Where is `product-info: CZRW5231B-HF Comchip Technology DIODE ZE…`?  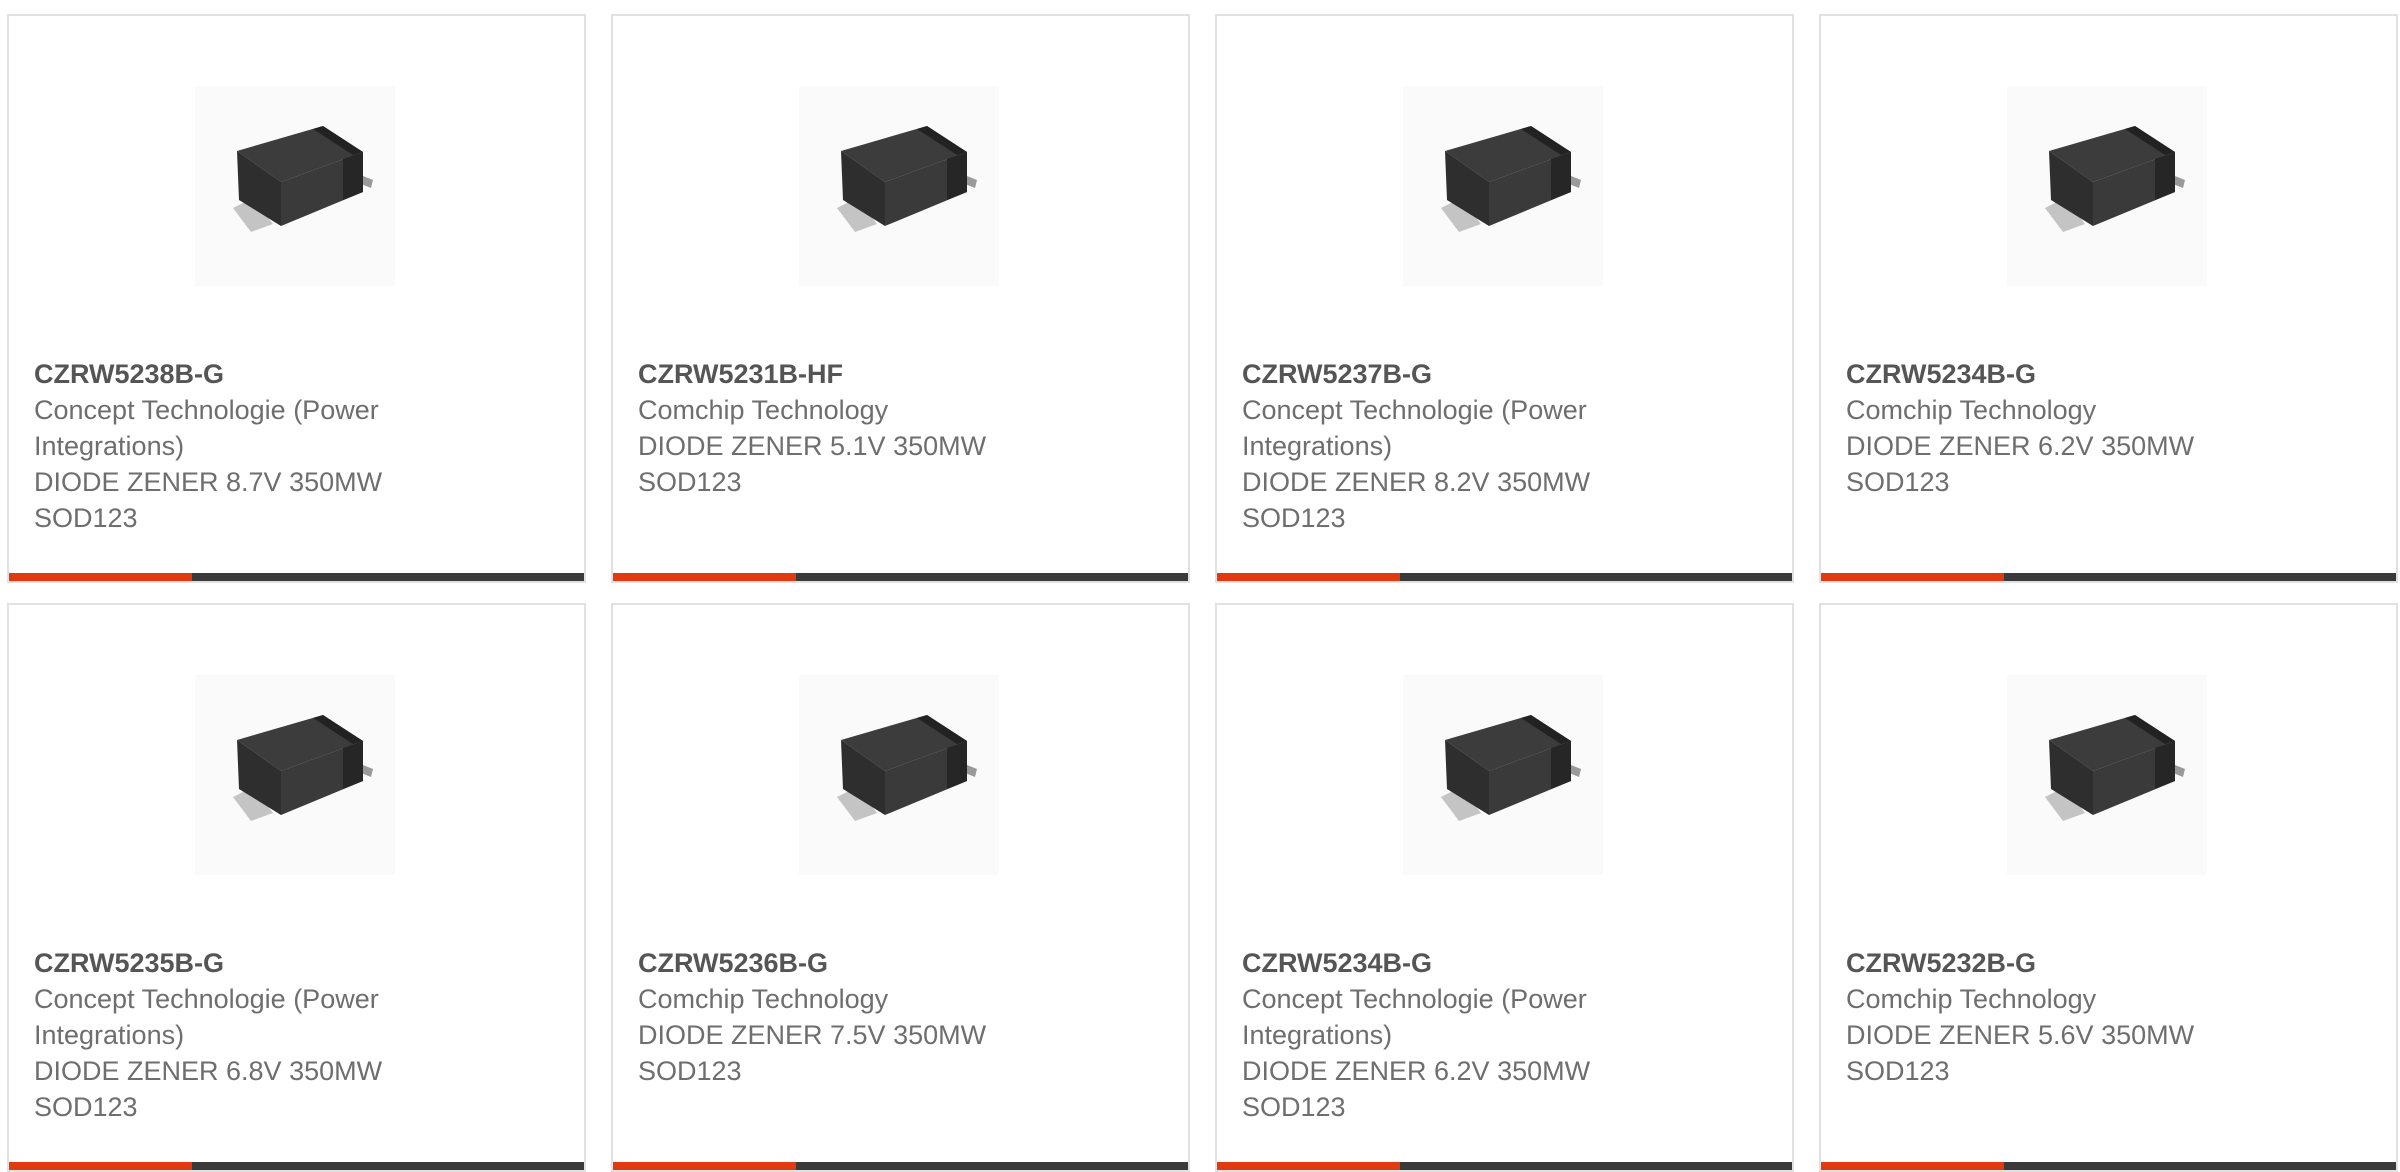
product-info: CZRW5231B-HF Comchip Technology DIODE ZE… is located at coordinates (903, 428).